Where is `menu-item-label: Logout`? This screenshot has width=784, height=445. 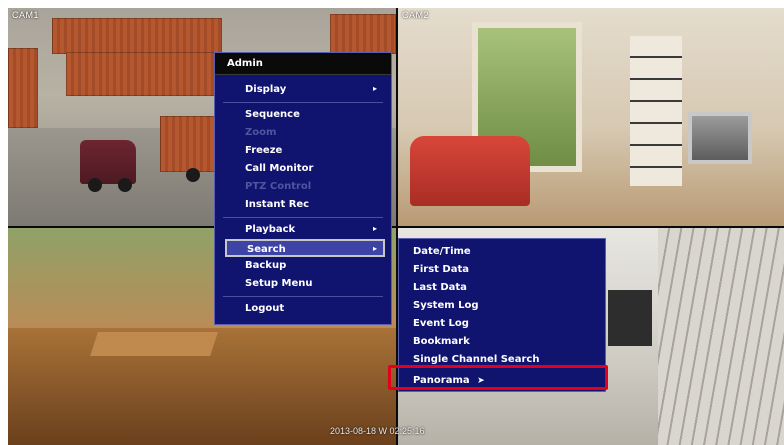
menu-item-label: Logout is located at coordinates (265, 308).